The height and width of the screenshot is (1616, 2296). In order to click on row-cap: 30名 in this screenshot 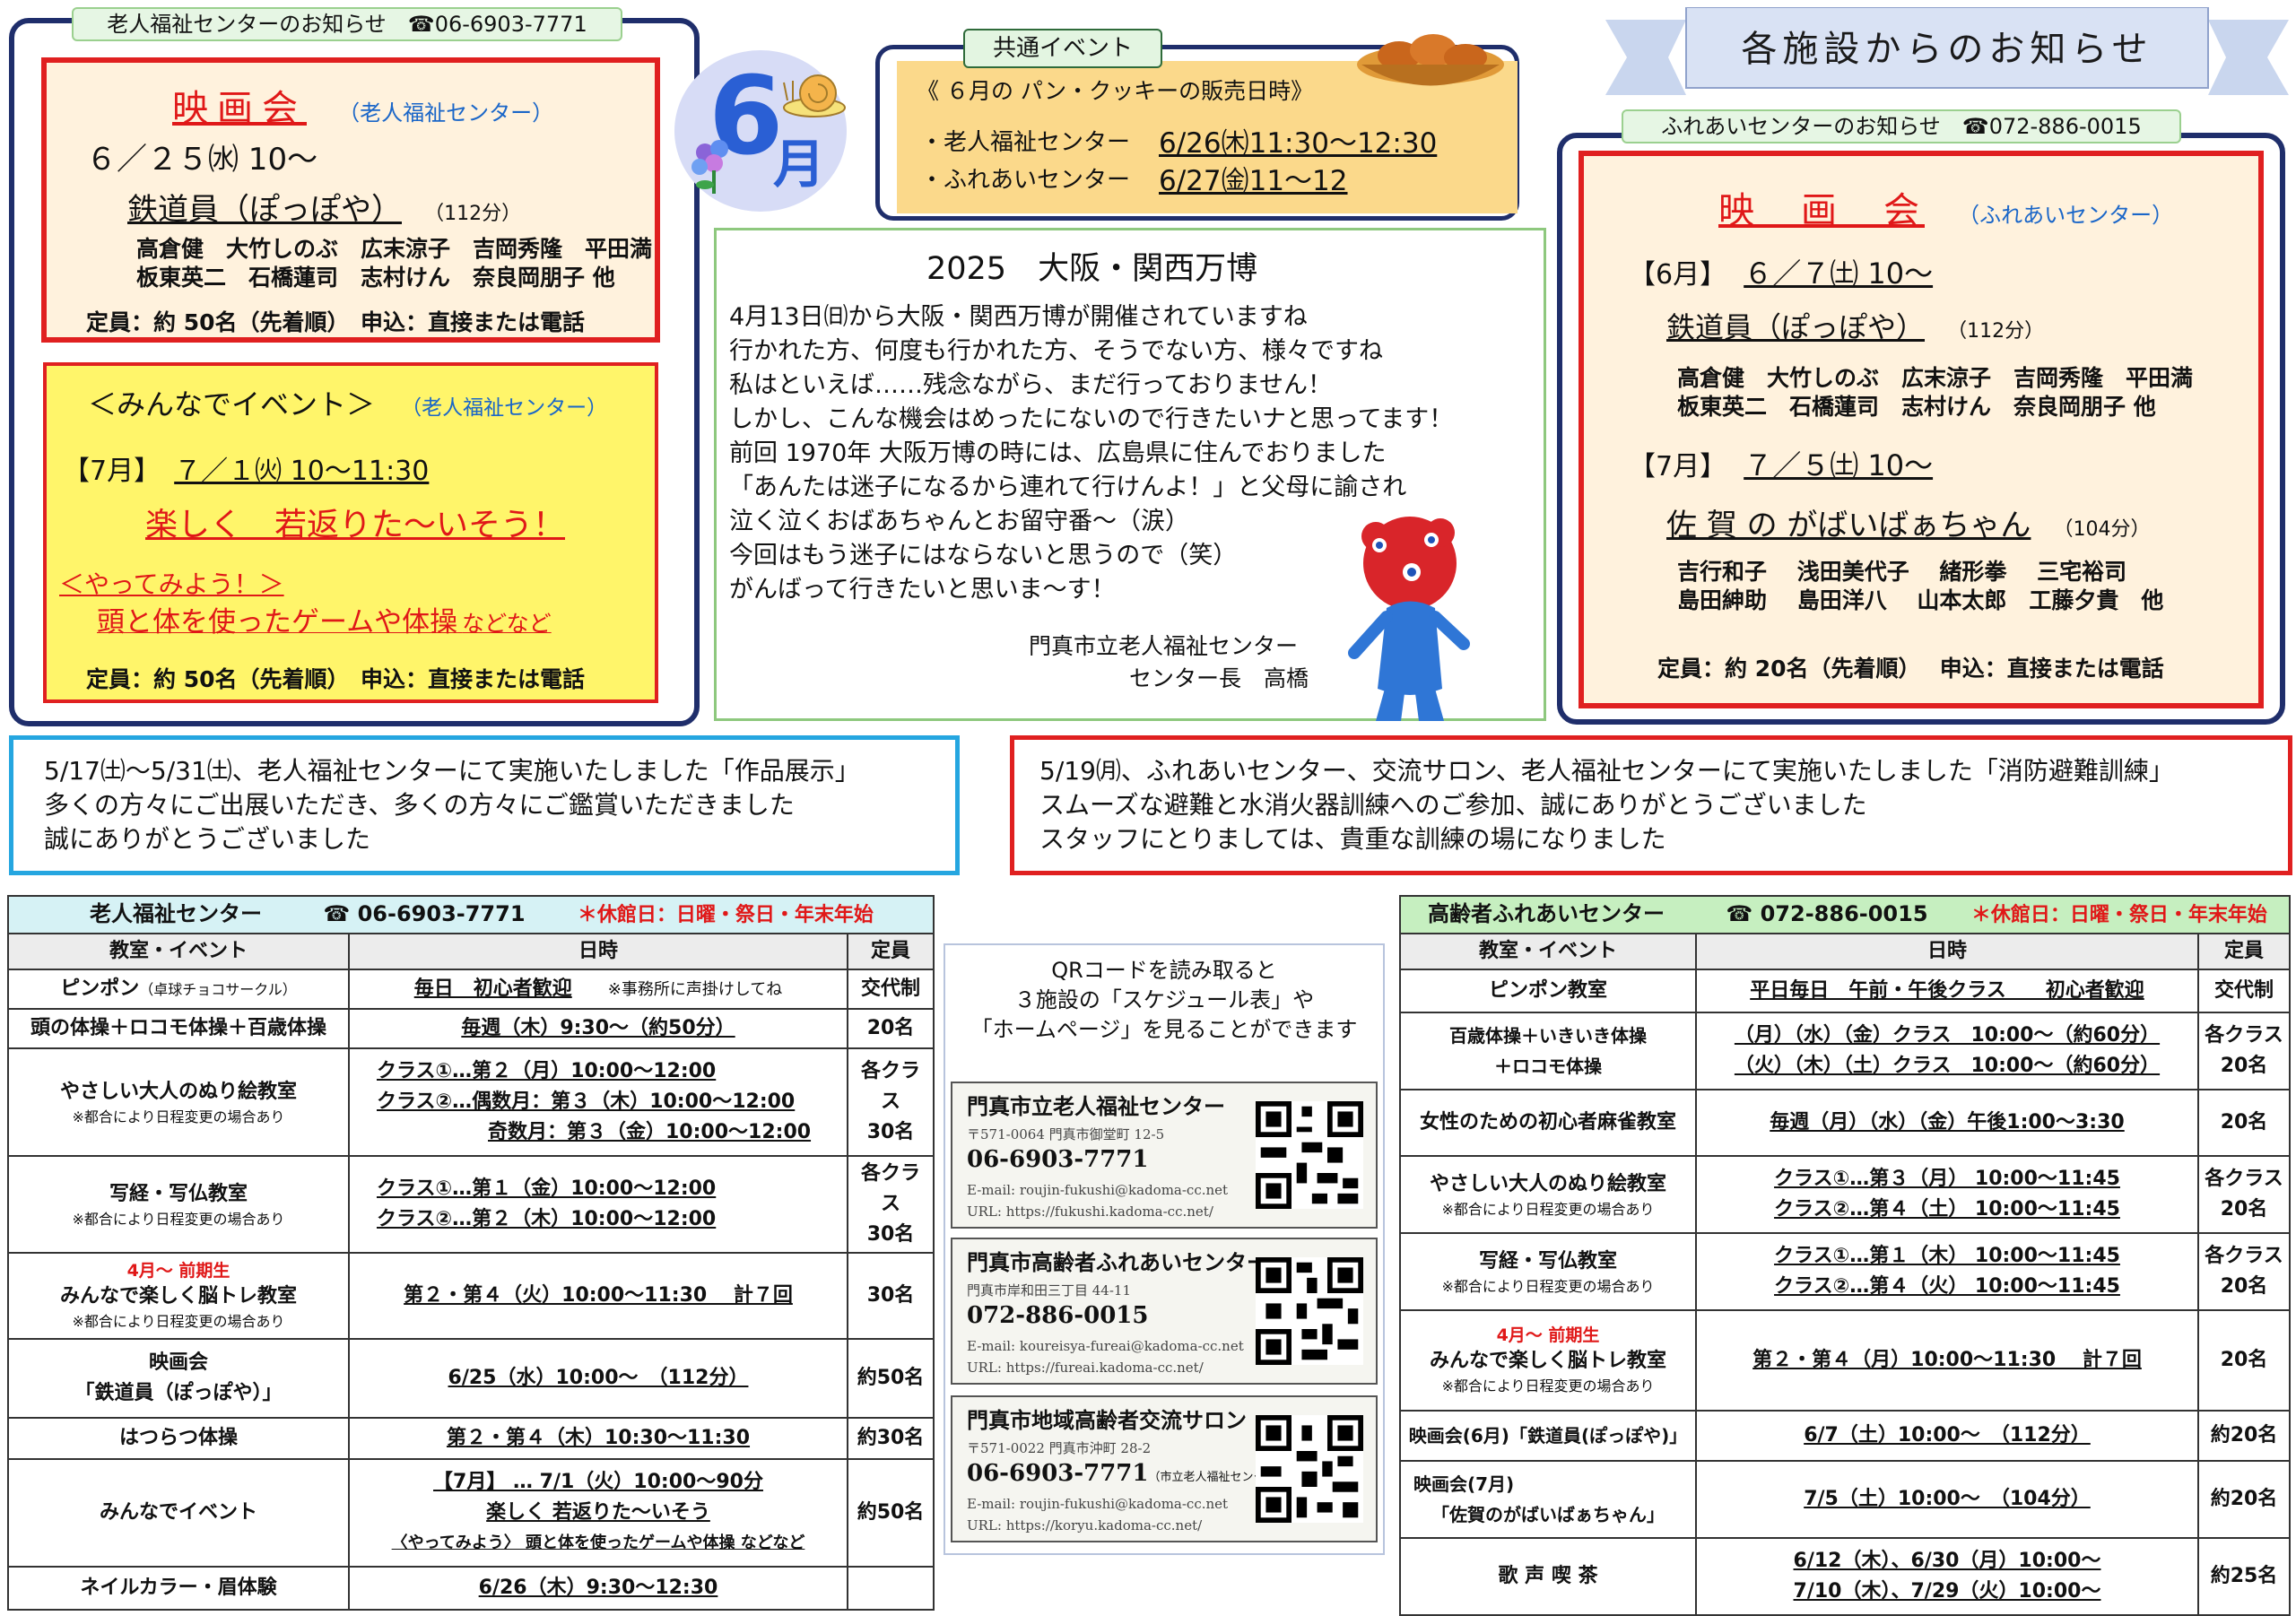, I will do `click(890, 1234)`.